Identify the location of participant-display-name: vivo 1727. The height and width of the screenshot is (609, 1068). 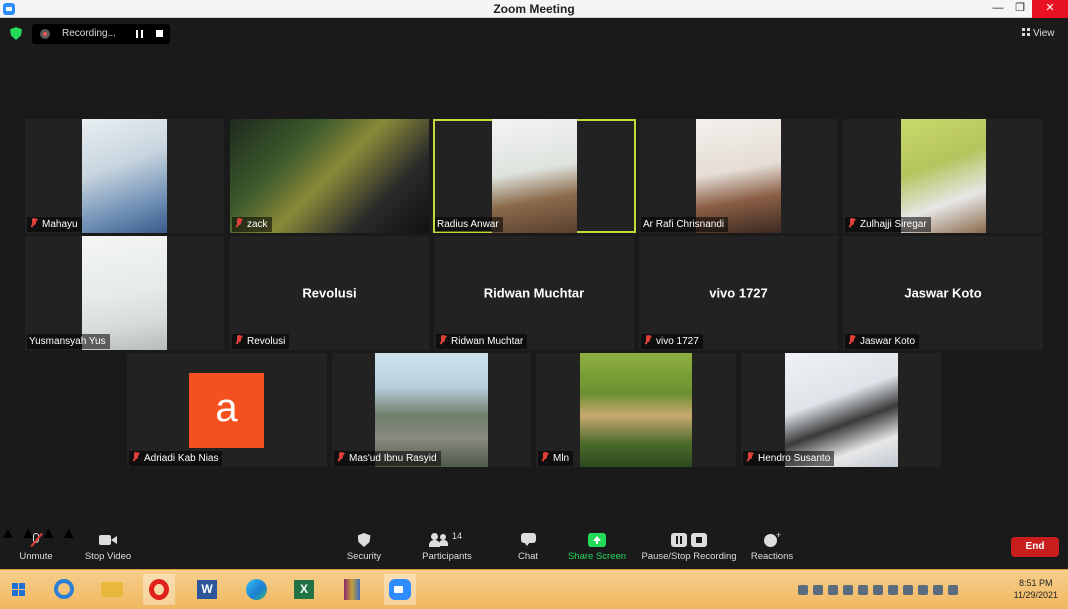
(738, 293).